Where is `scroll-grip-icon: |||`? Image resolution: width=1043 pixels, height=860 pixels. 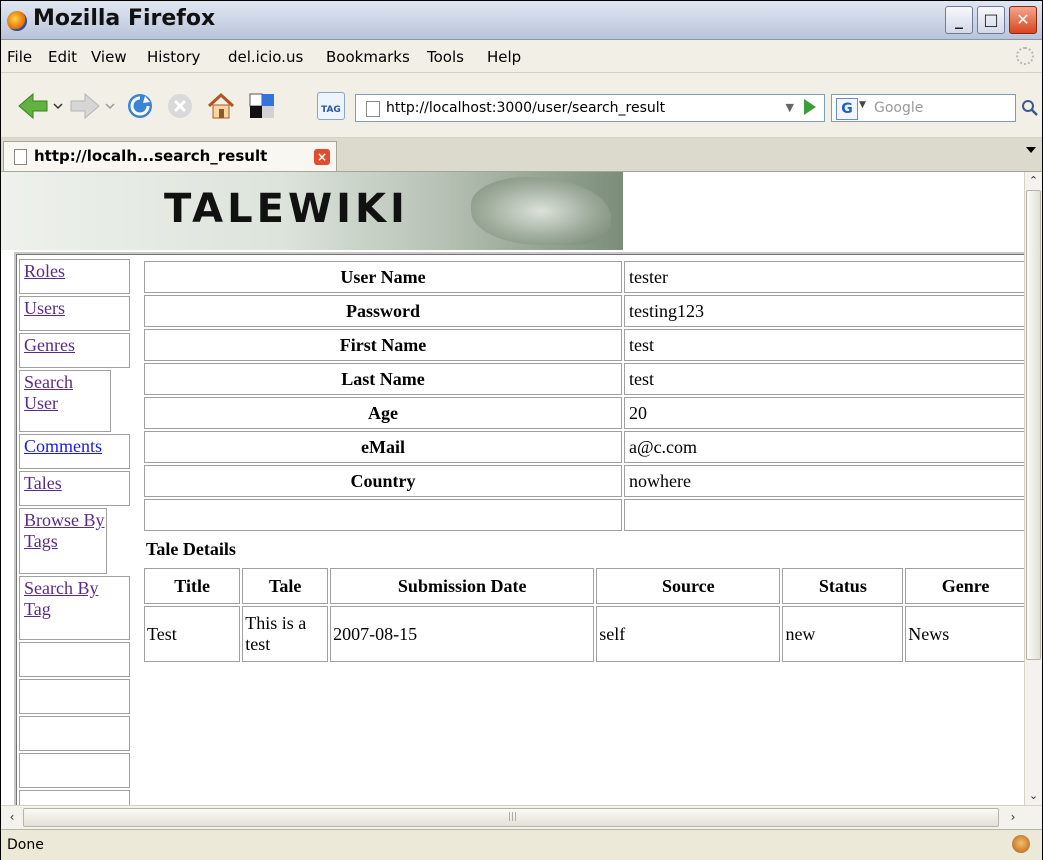
scroll-grip-icon: ||| is located at coordinates (513, 817).